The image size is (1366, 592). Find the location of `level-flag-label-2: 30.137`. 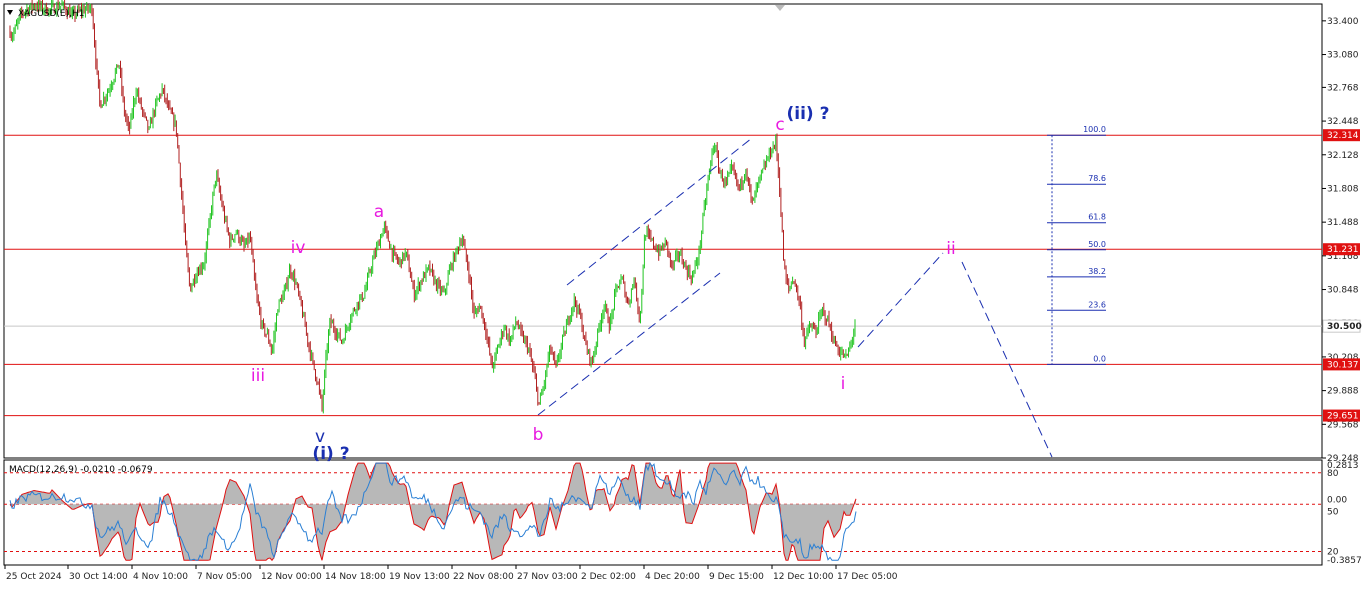

level-flag-label-2: 30.137 is located at coordinates (1343, 365).